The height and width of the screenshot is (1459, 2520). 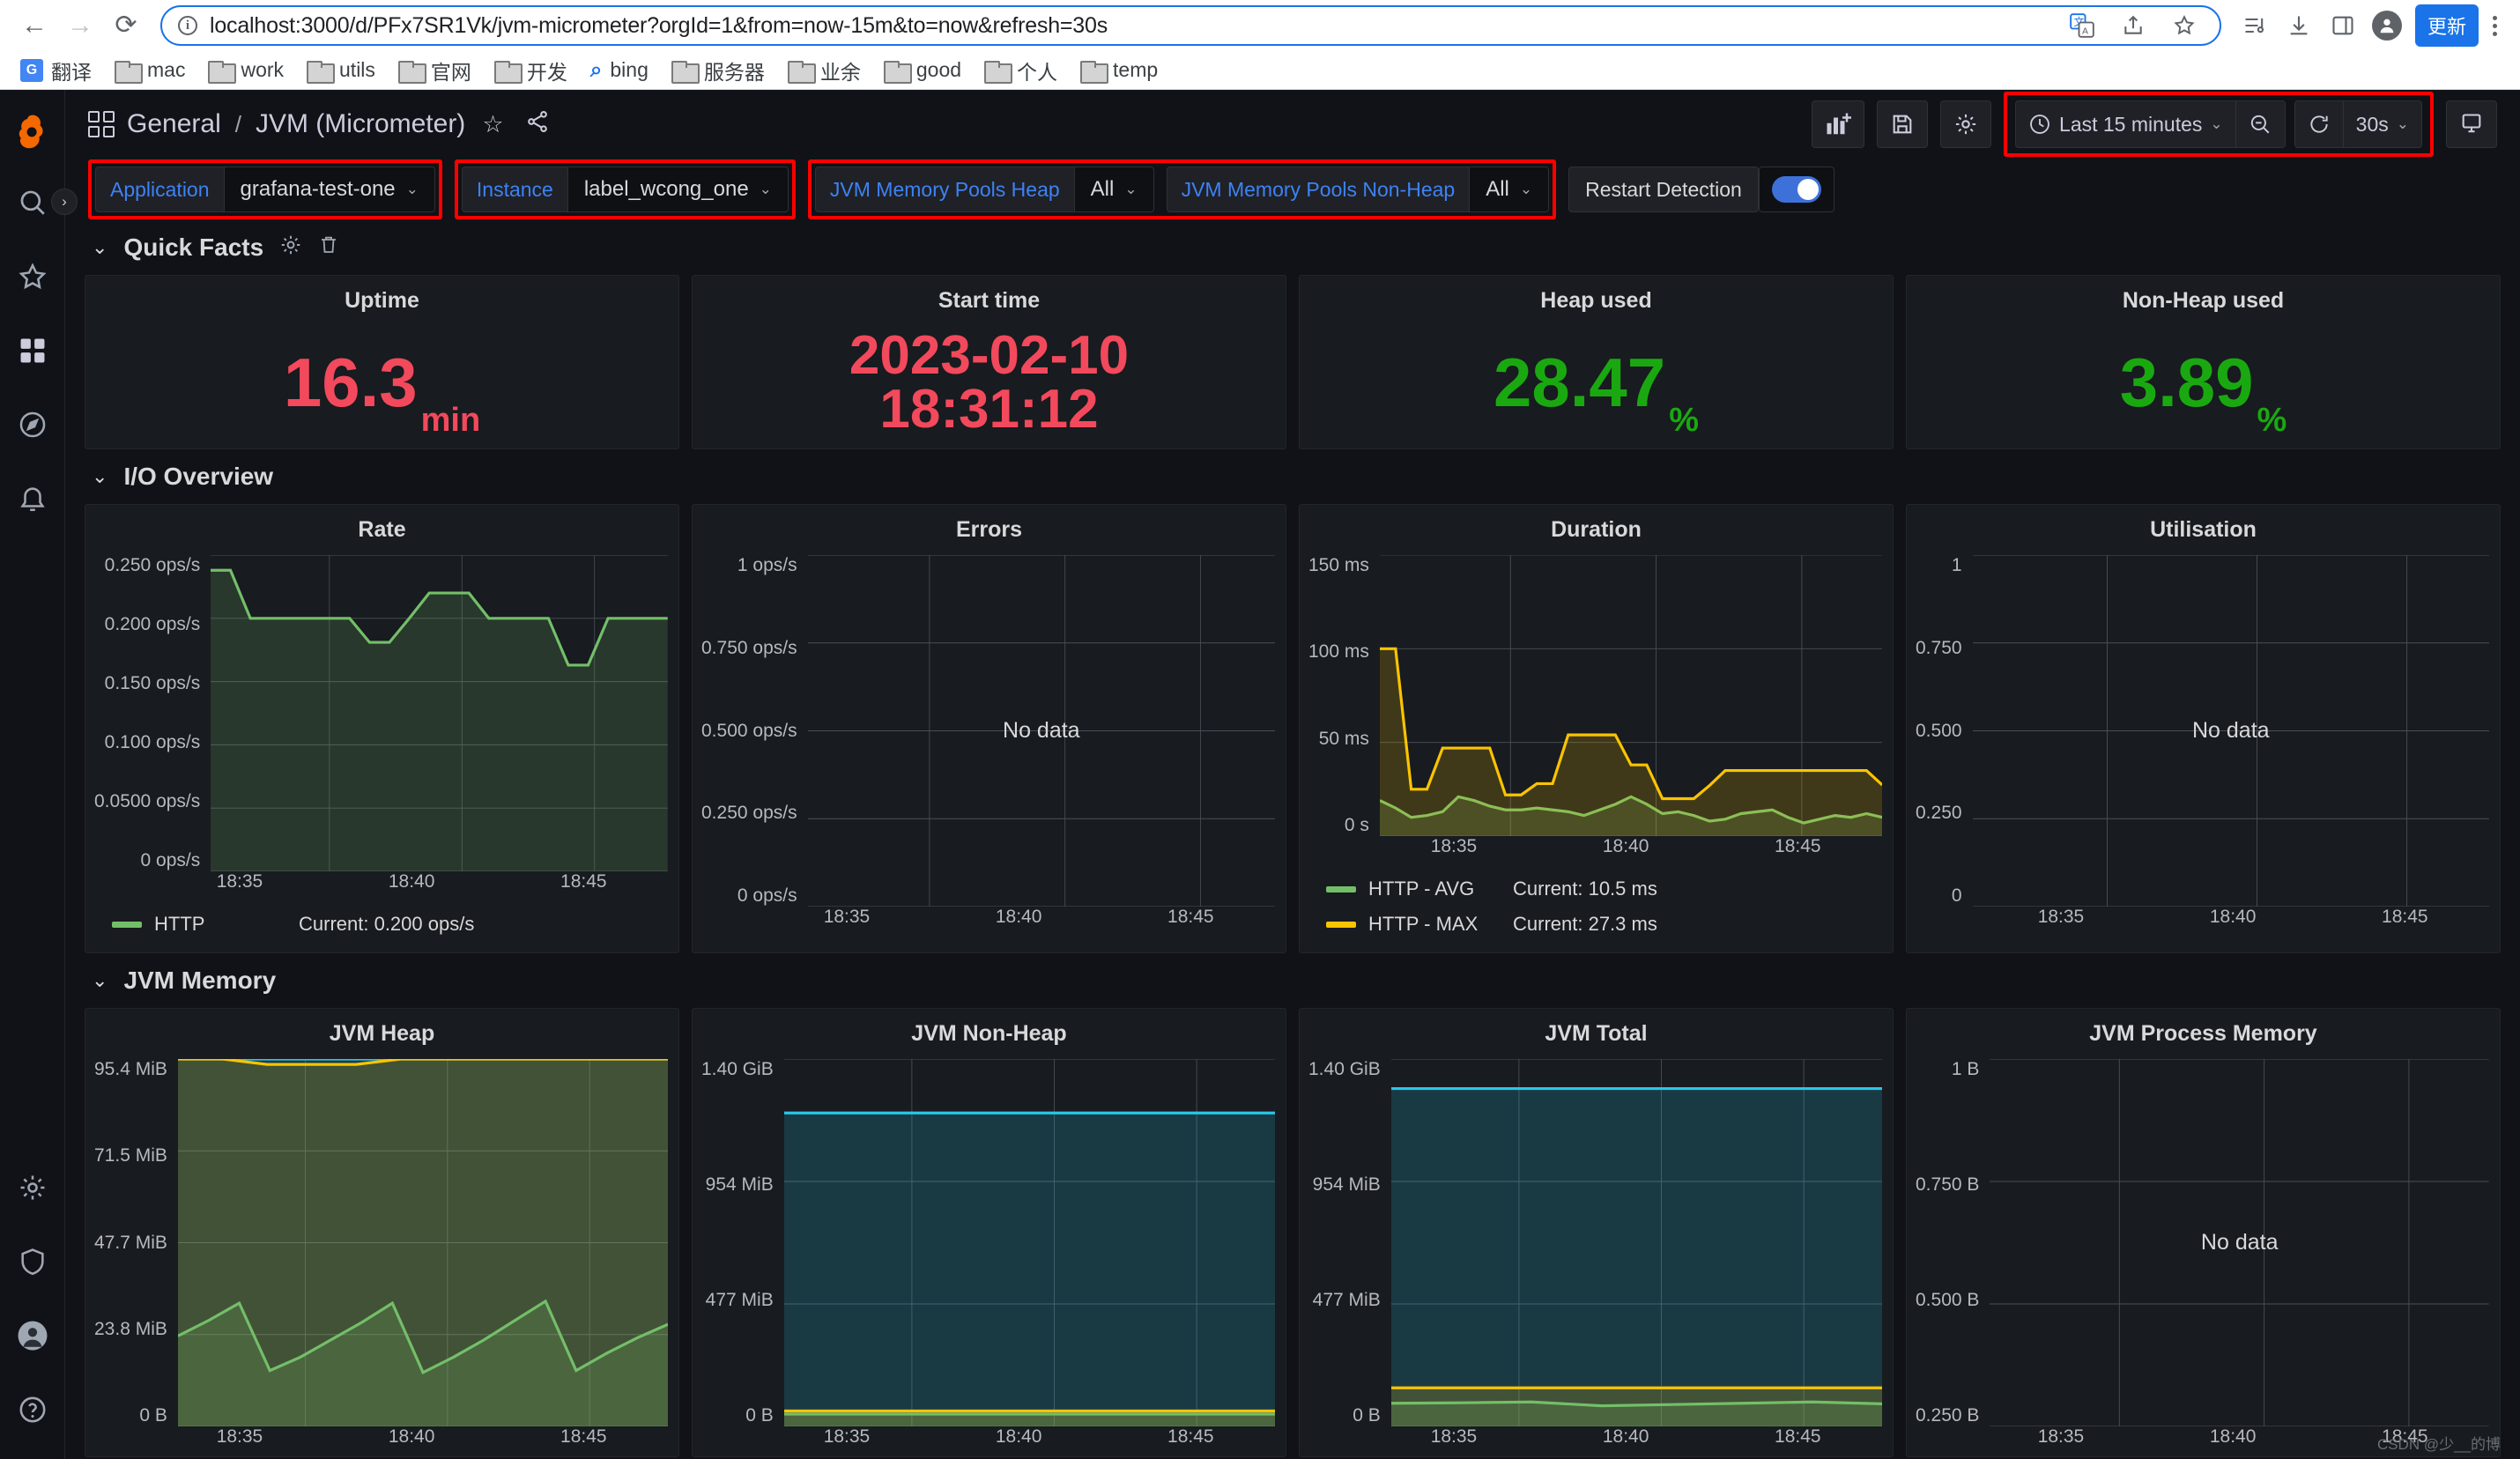 I want to click on downloads-icon, so click(x=2298, y=25).